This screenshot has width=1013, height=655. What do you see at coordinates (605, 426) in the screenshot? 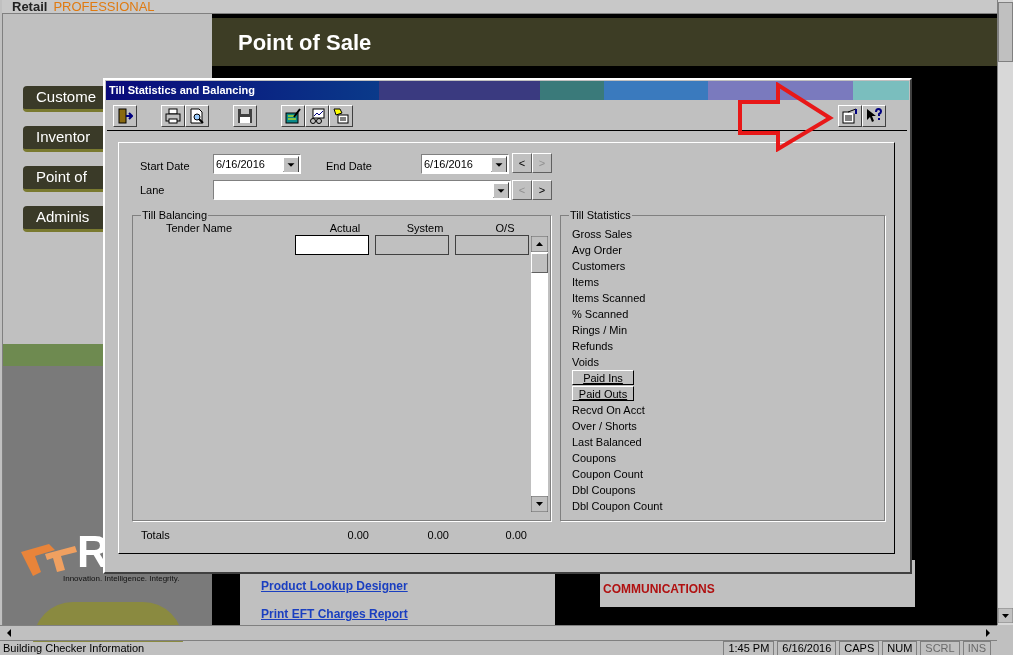
I see `statistic-label: Over / Shorts` at bounding box center [605, 426].